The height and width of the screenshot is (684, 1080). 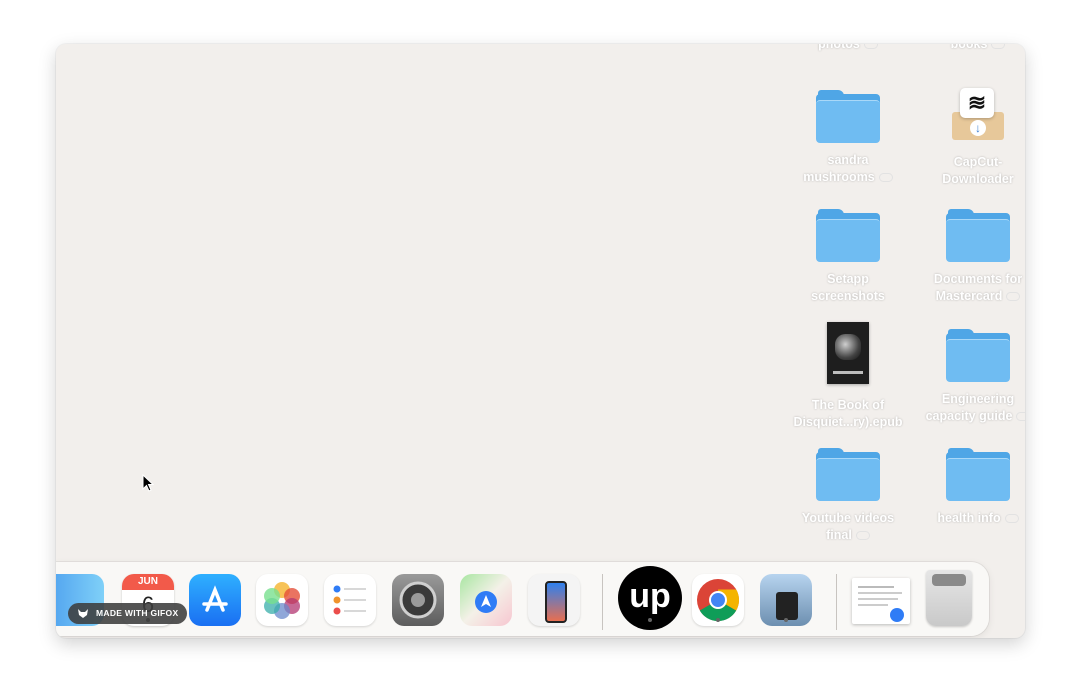 I want to click on folder-sandra-mushrooms: sandra mushrooms, so click(x=848, y=137).